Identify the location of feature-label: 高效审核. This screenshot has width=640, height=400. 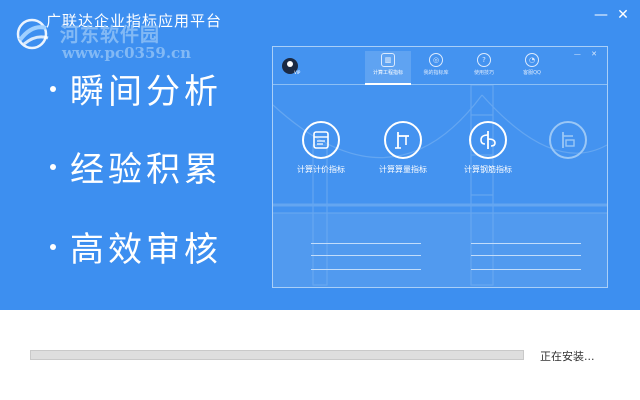
(146, 250).